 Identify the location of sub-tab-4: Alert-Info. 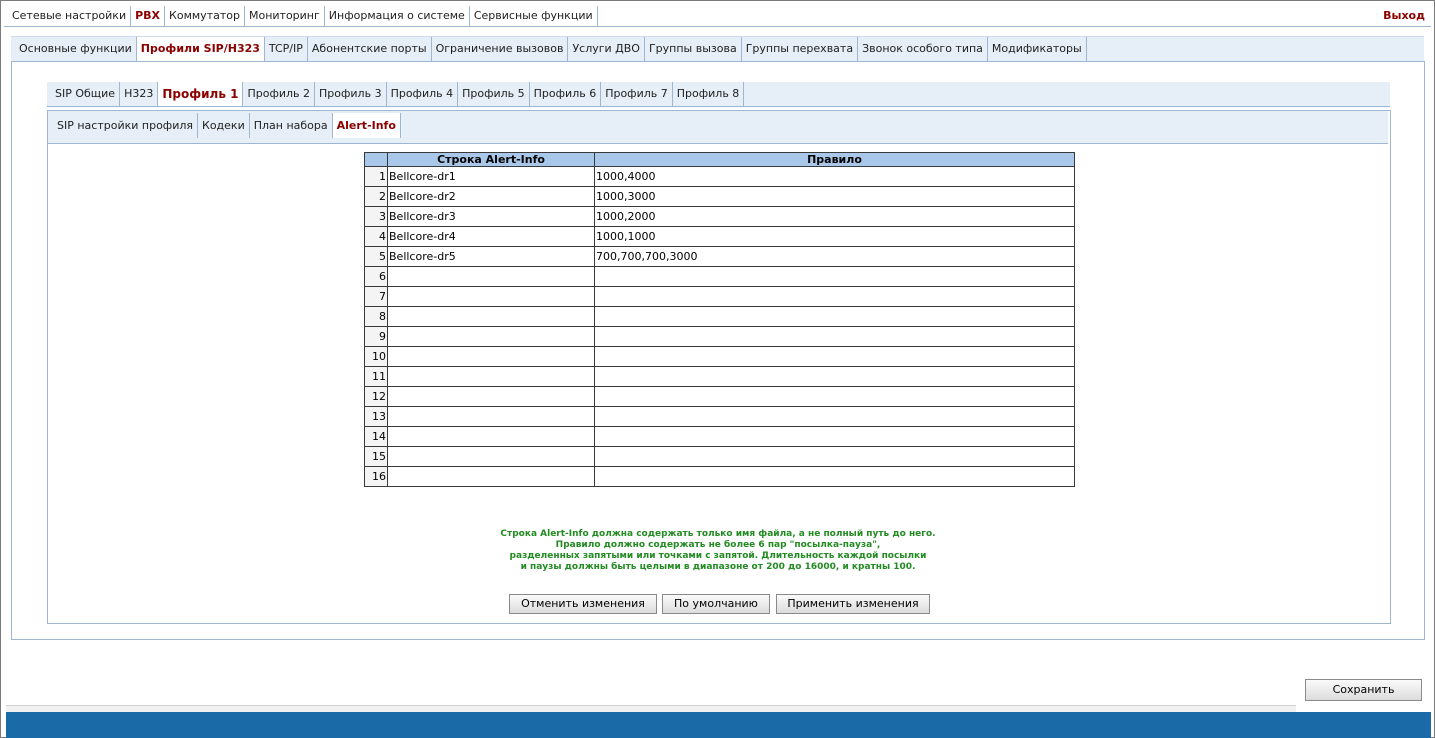
(366, 125).